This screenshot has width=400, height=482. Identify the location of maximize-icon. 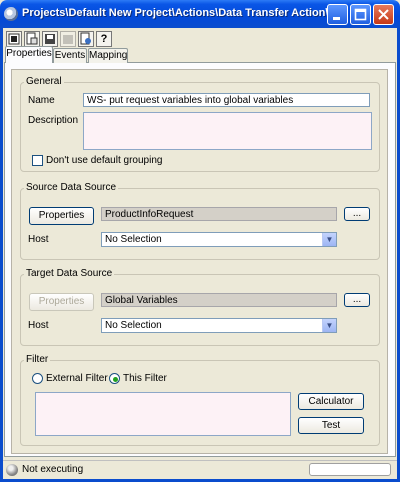
(360, 14).